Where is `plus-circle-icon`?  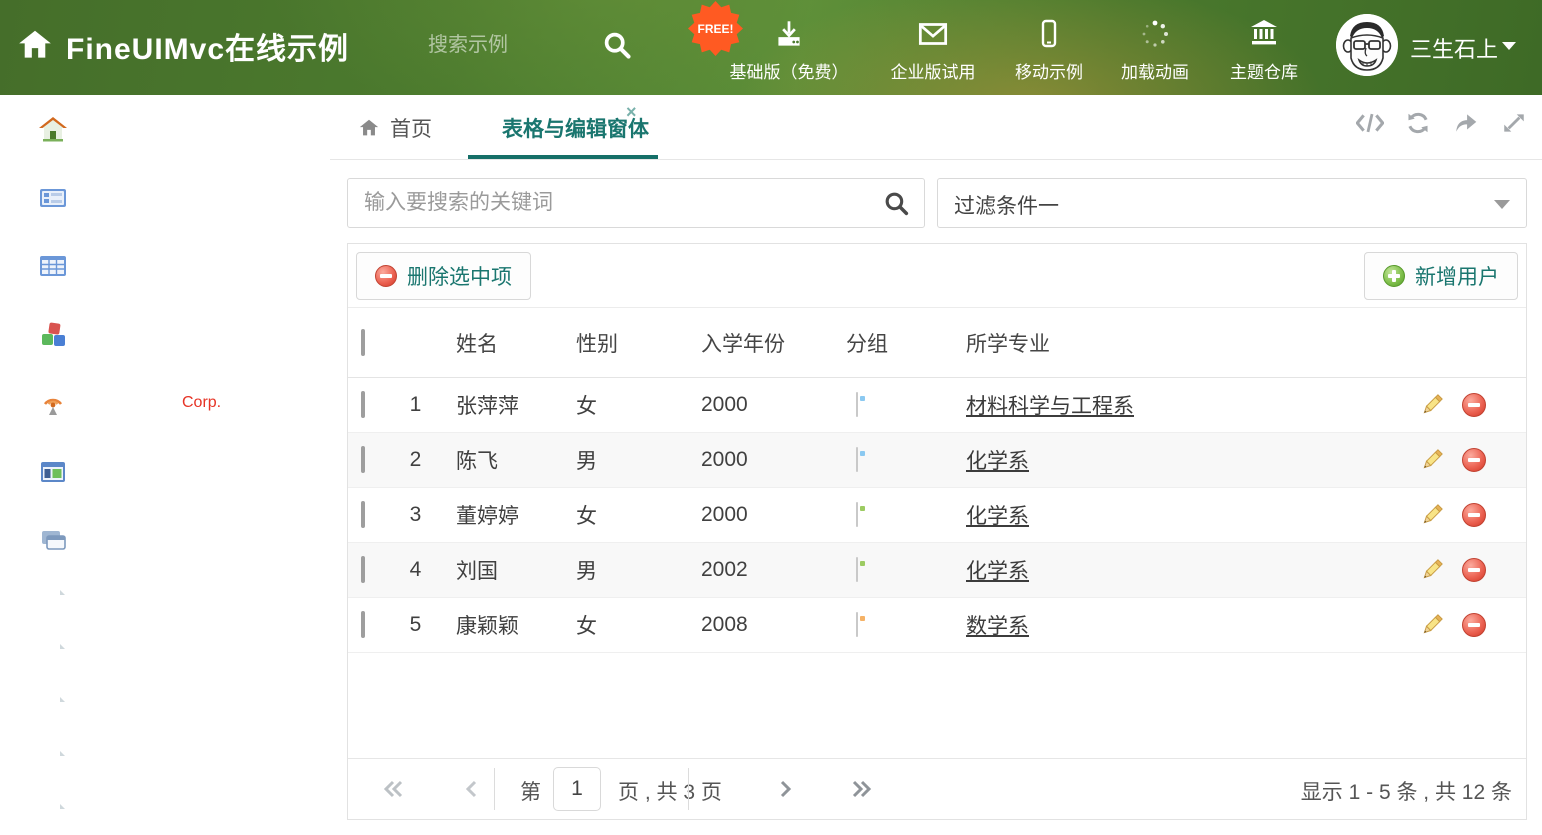 plus-circle-icon is located at coordinates (1394, 276).